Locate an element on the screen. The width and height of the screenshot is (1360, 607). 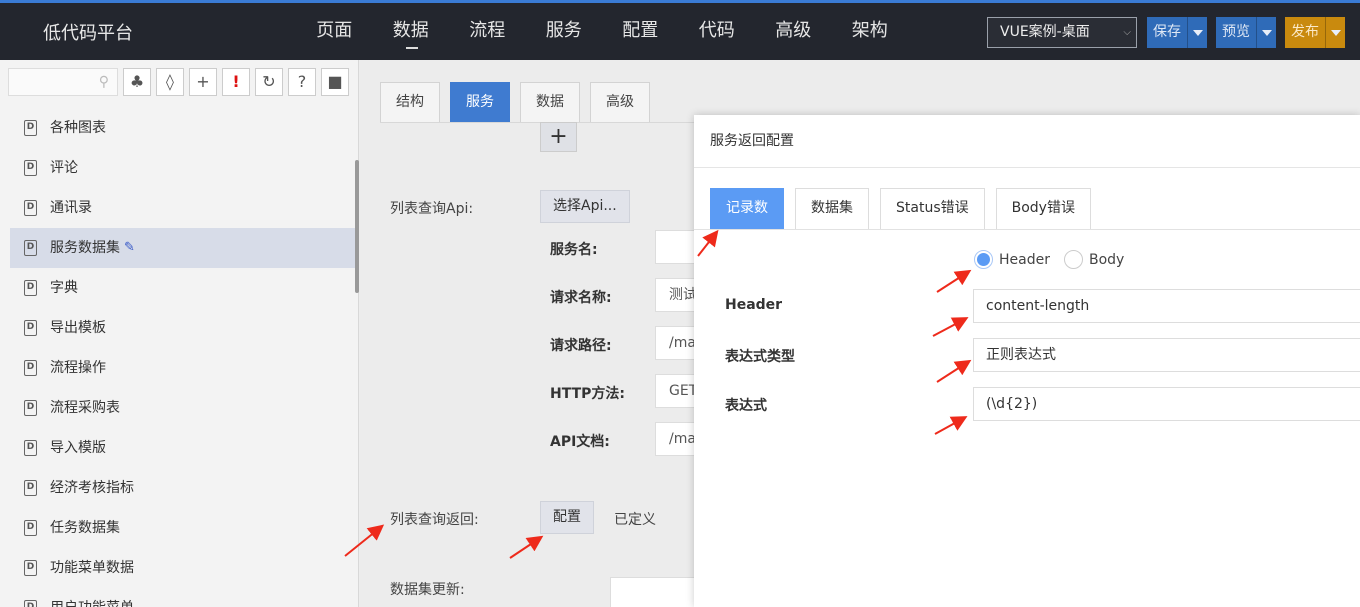
main-tabs: 结构 服务 数据 高级 is located at coordinates (520, 102).